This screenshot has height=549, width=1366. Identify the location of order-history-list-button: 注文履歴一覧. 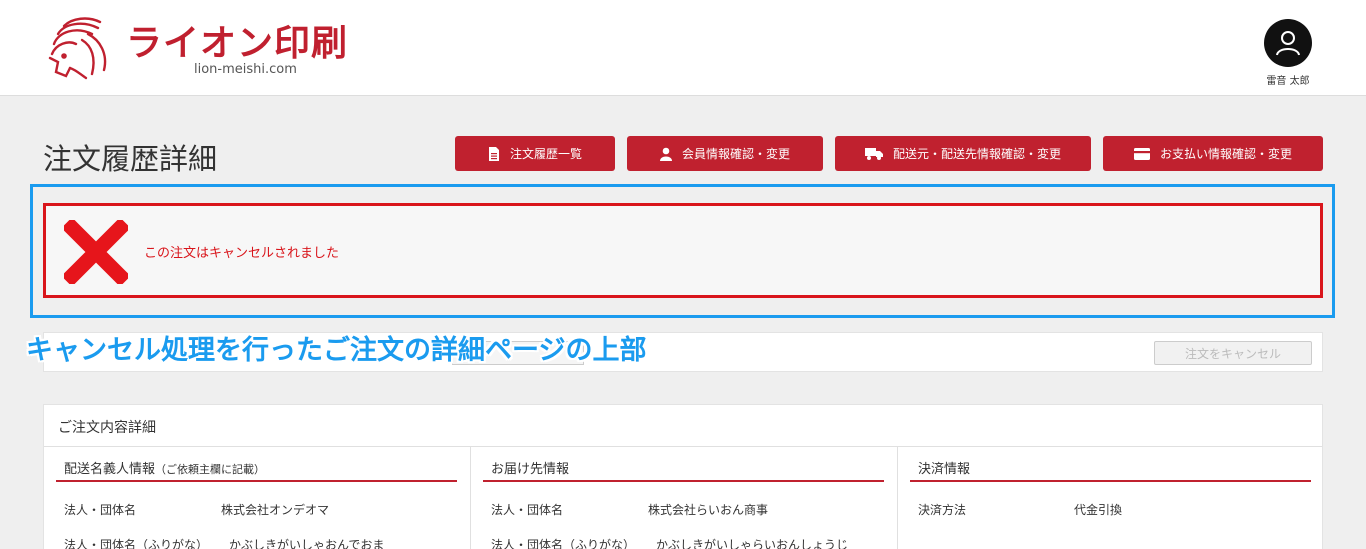
(535, 153).